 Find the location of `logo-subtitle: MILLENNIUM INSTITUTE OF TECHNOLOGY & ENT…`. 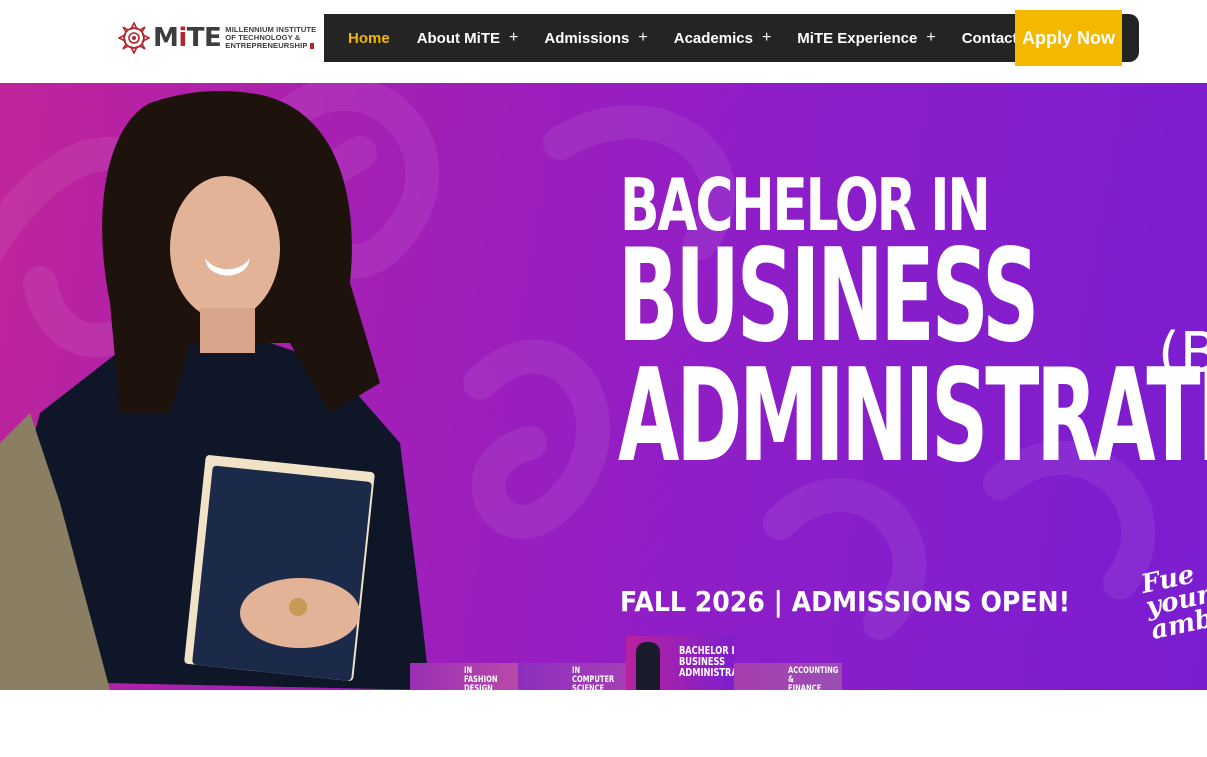

logo-subtitle: MILLENNIUM INSTITUTE OF TECHNOLOGY & ENT… is located at coordinates (271, 37).